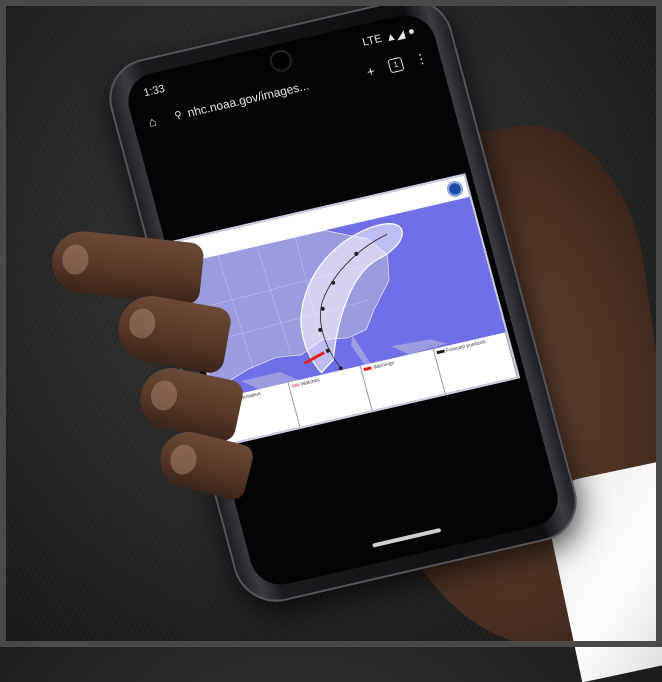 The width and height of the screenshot is (662, 682). I want to click on home-icon: ⌂, so click(152, 121).